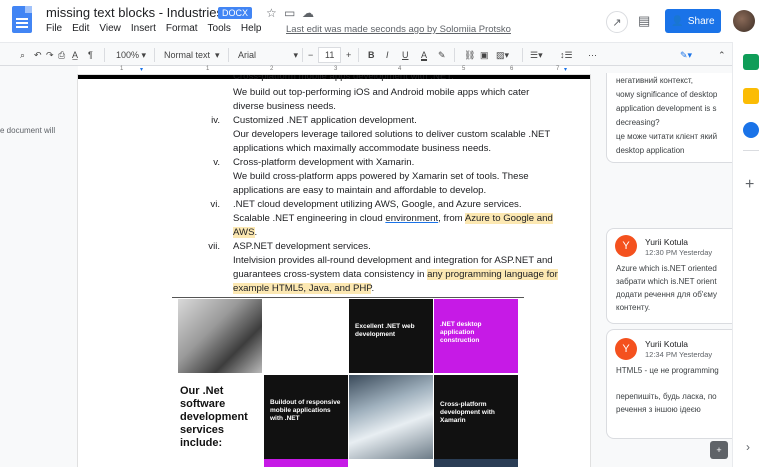 The height and width of the screenshot is (467, 768). What do you see at coordinates (592, 55) in the screenshot?
I see `more-options-icon: ⋯` at bounding box center [592, 55].